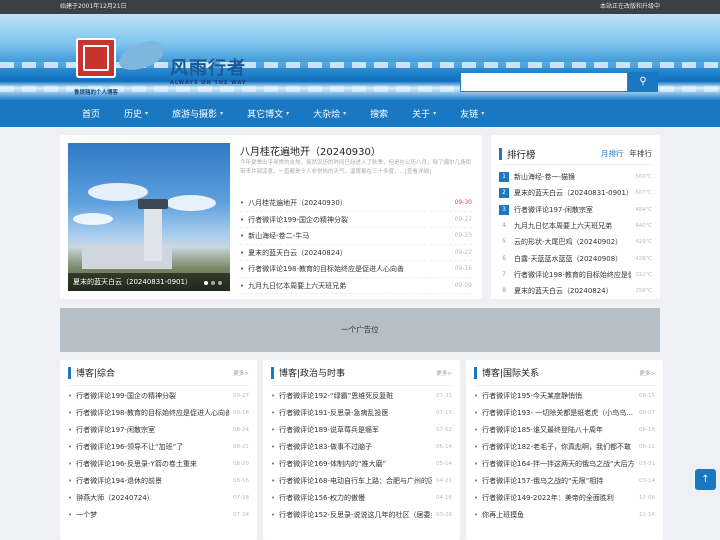 This screenshot has width=720, height=540. Describe the element at coordinates (91, 113) in the screenshot. I see `nav-item-0: 首页` at that location.